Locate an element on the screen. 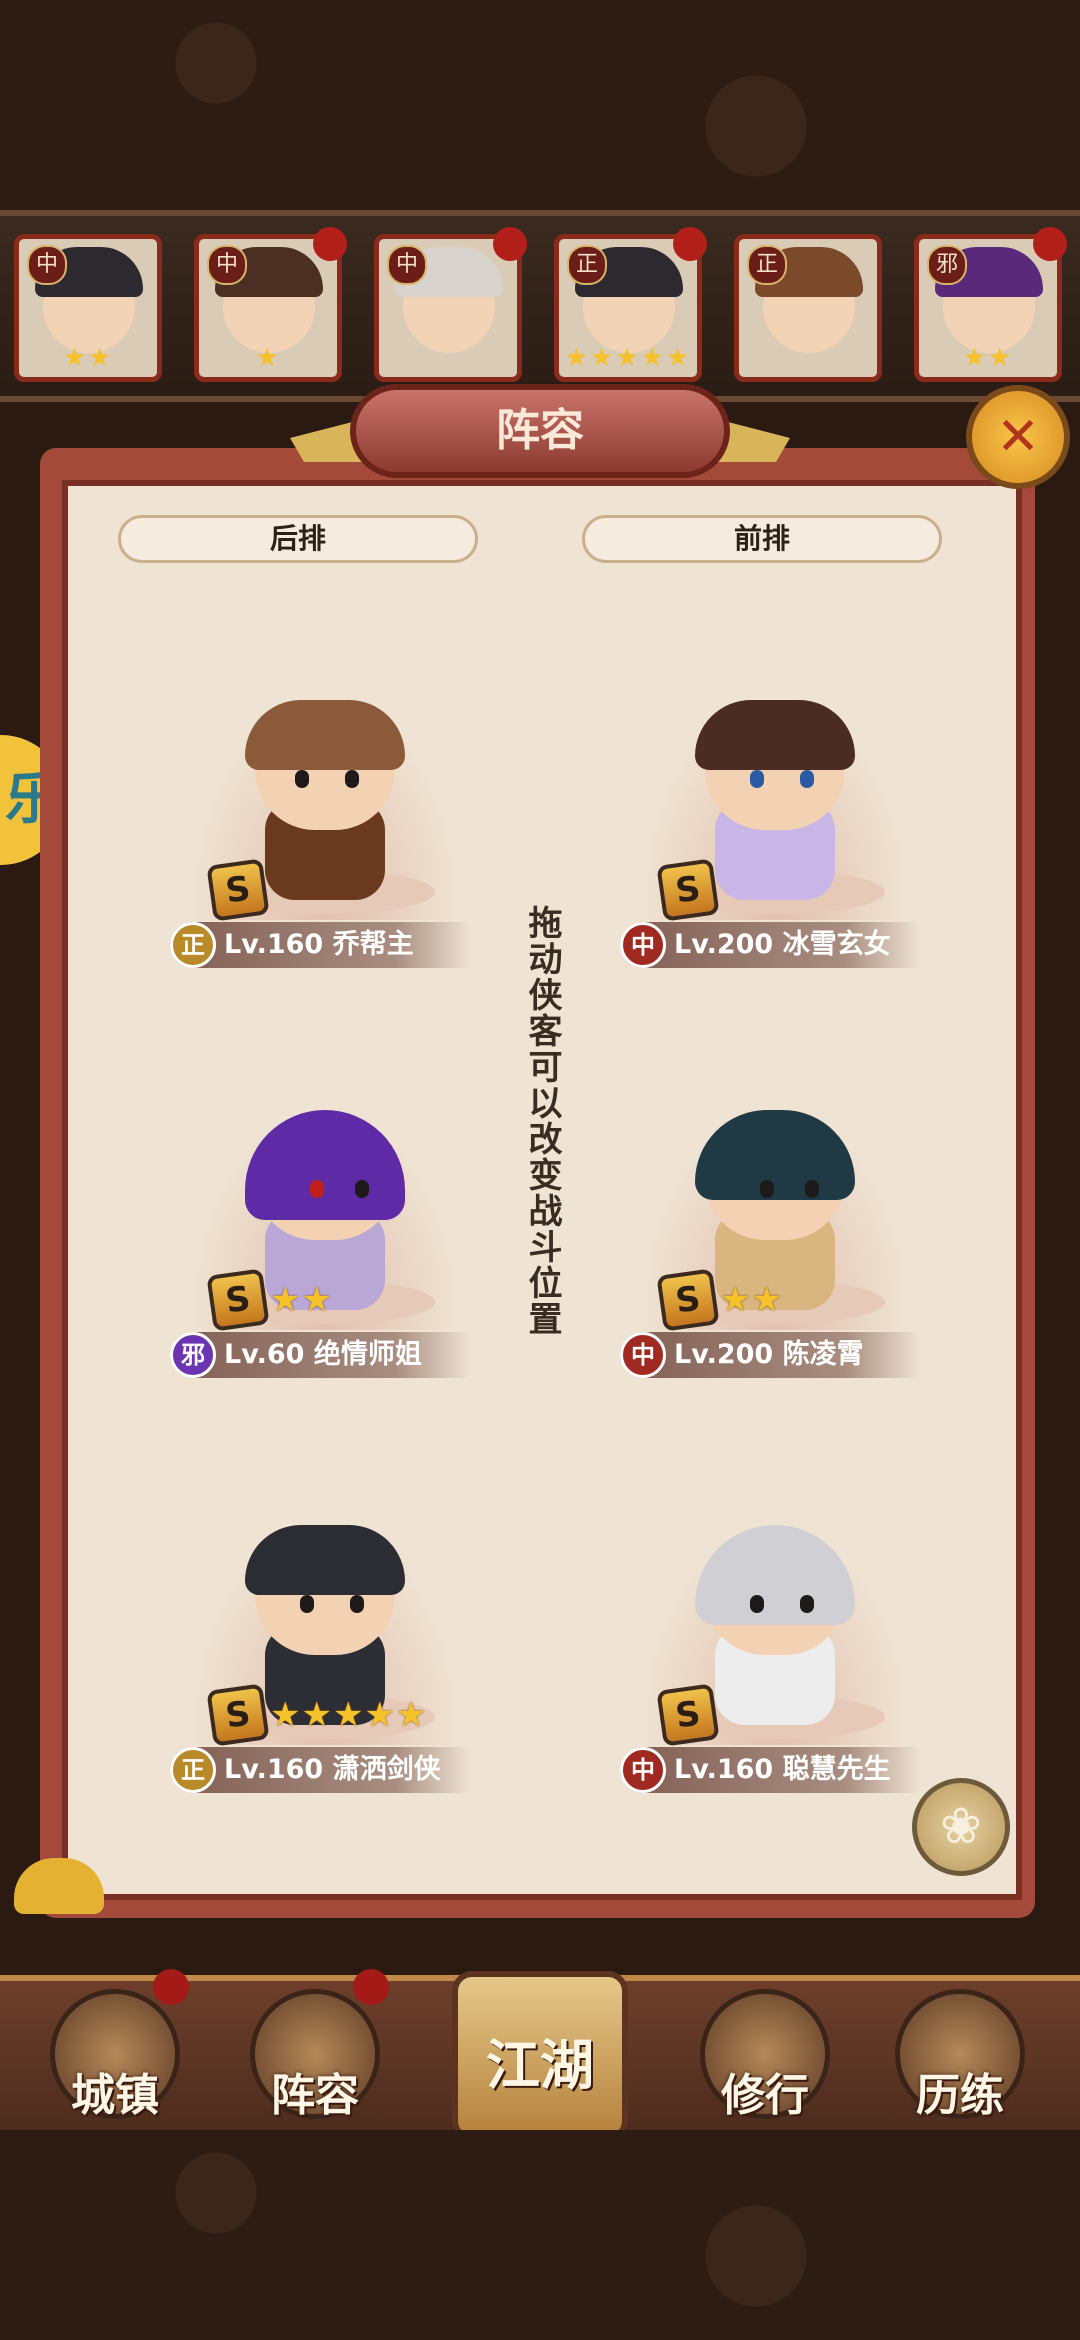 The width and height of the screenshot is (1080, 2340). hero-thumb: 正 is located at coordinates (808, 308).